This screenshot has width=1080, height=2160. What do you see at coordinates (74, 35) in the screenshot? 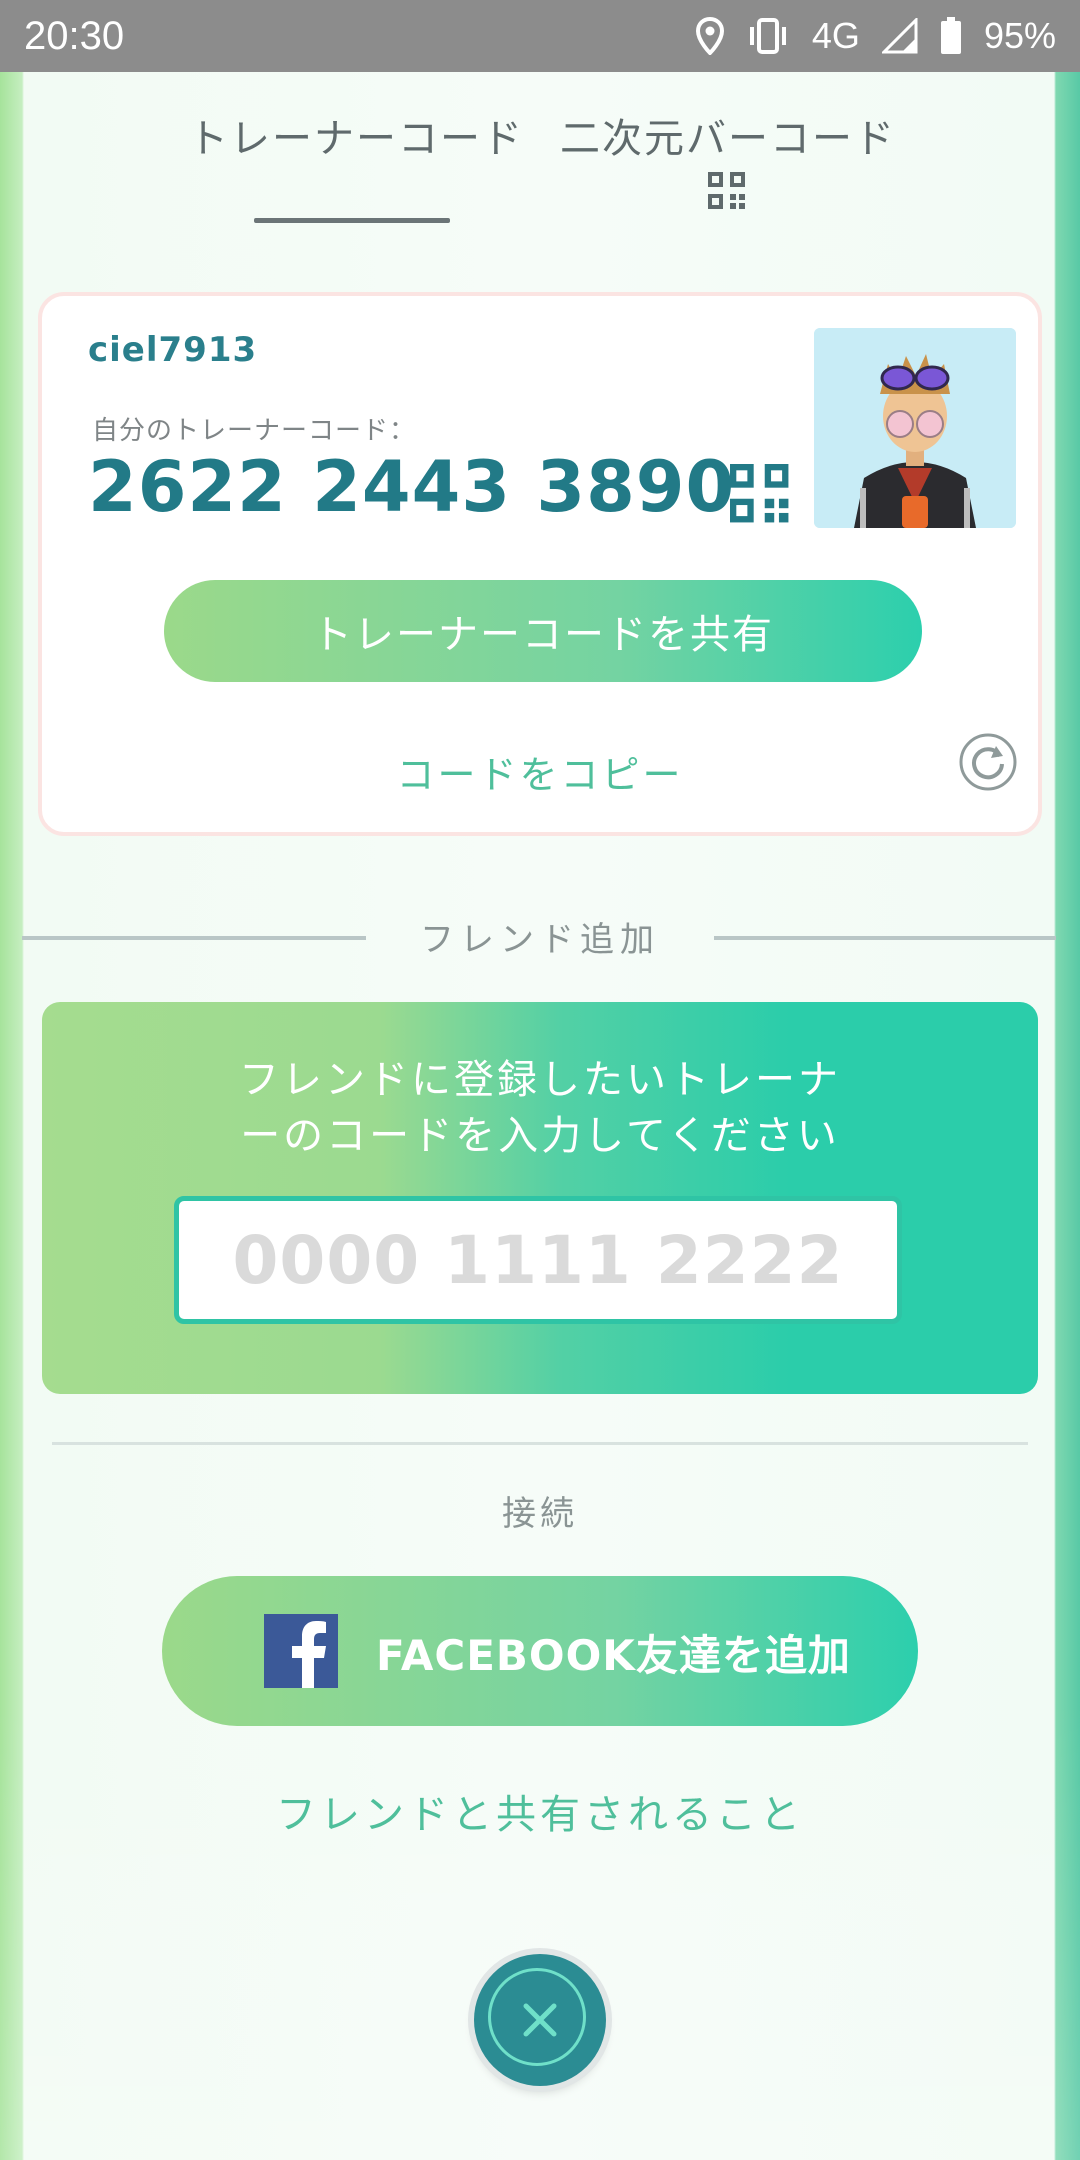
I see `status-time: 20:30` at bounding box center [74, 35].